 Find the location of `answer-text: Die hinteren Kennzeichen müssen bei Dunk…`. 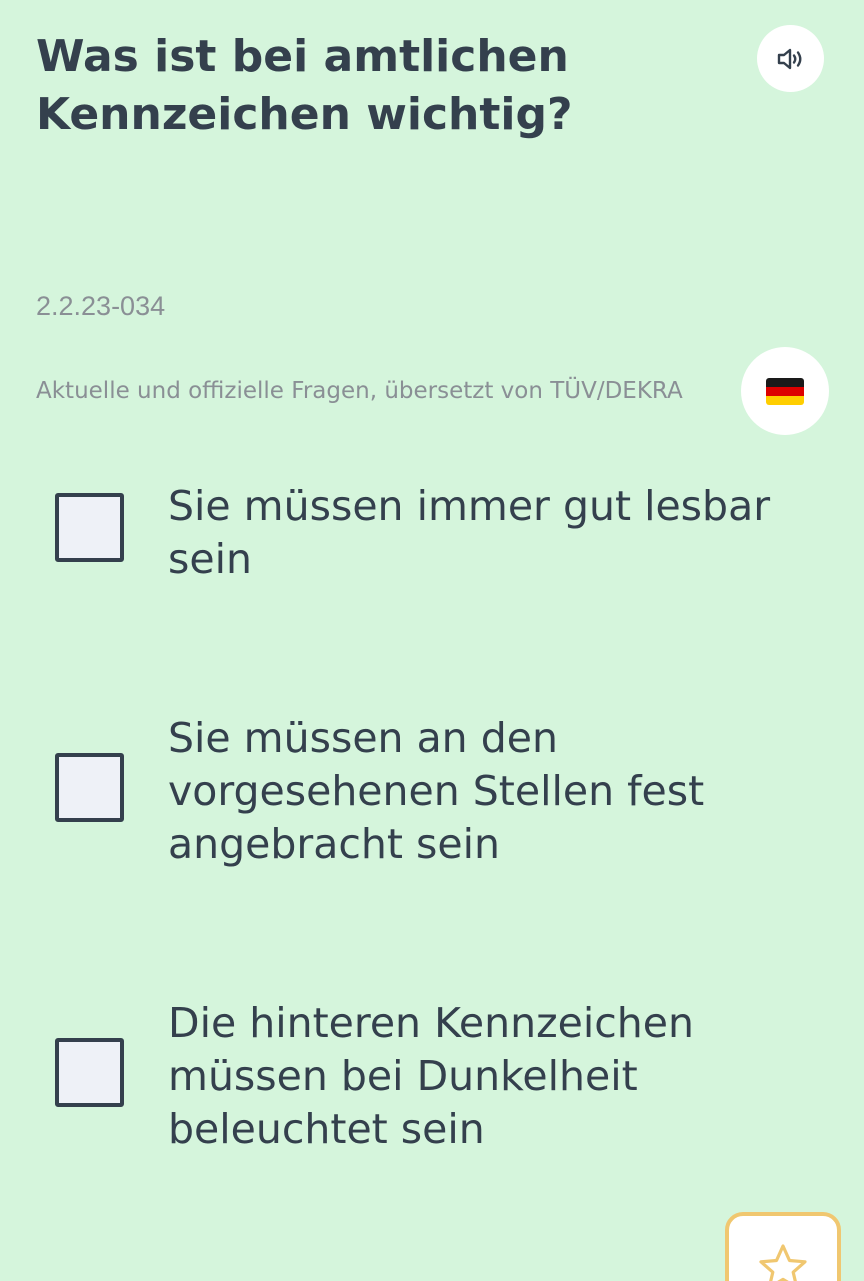

answer-text: Die hinteren Kennzeichen müssen bei Dunk… is located at coordinates (431, 1076).